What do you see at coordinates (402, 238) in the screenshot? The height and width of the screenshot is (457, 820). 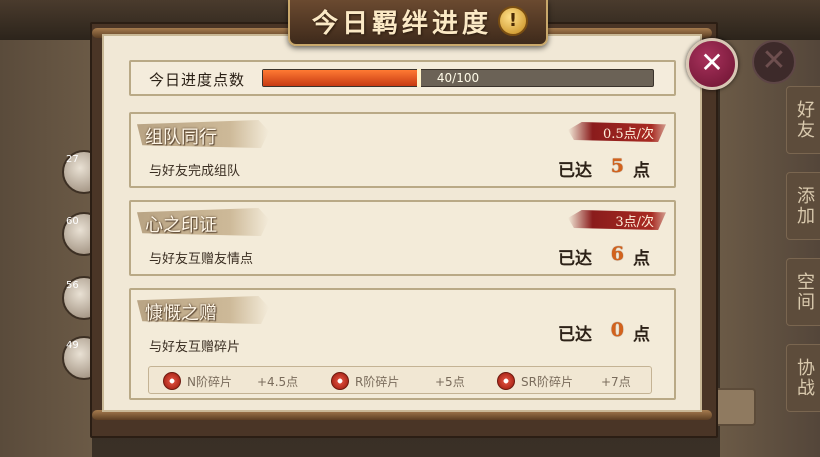 I see `task-card-friendship-points: 心之印证 与好友互赠友情点 3点/次 已达 6 点` at bounding box center [402, 238].